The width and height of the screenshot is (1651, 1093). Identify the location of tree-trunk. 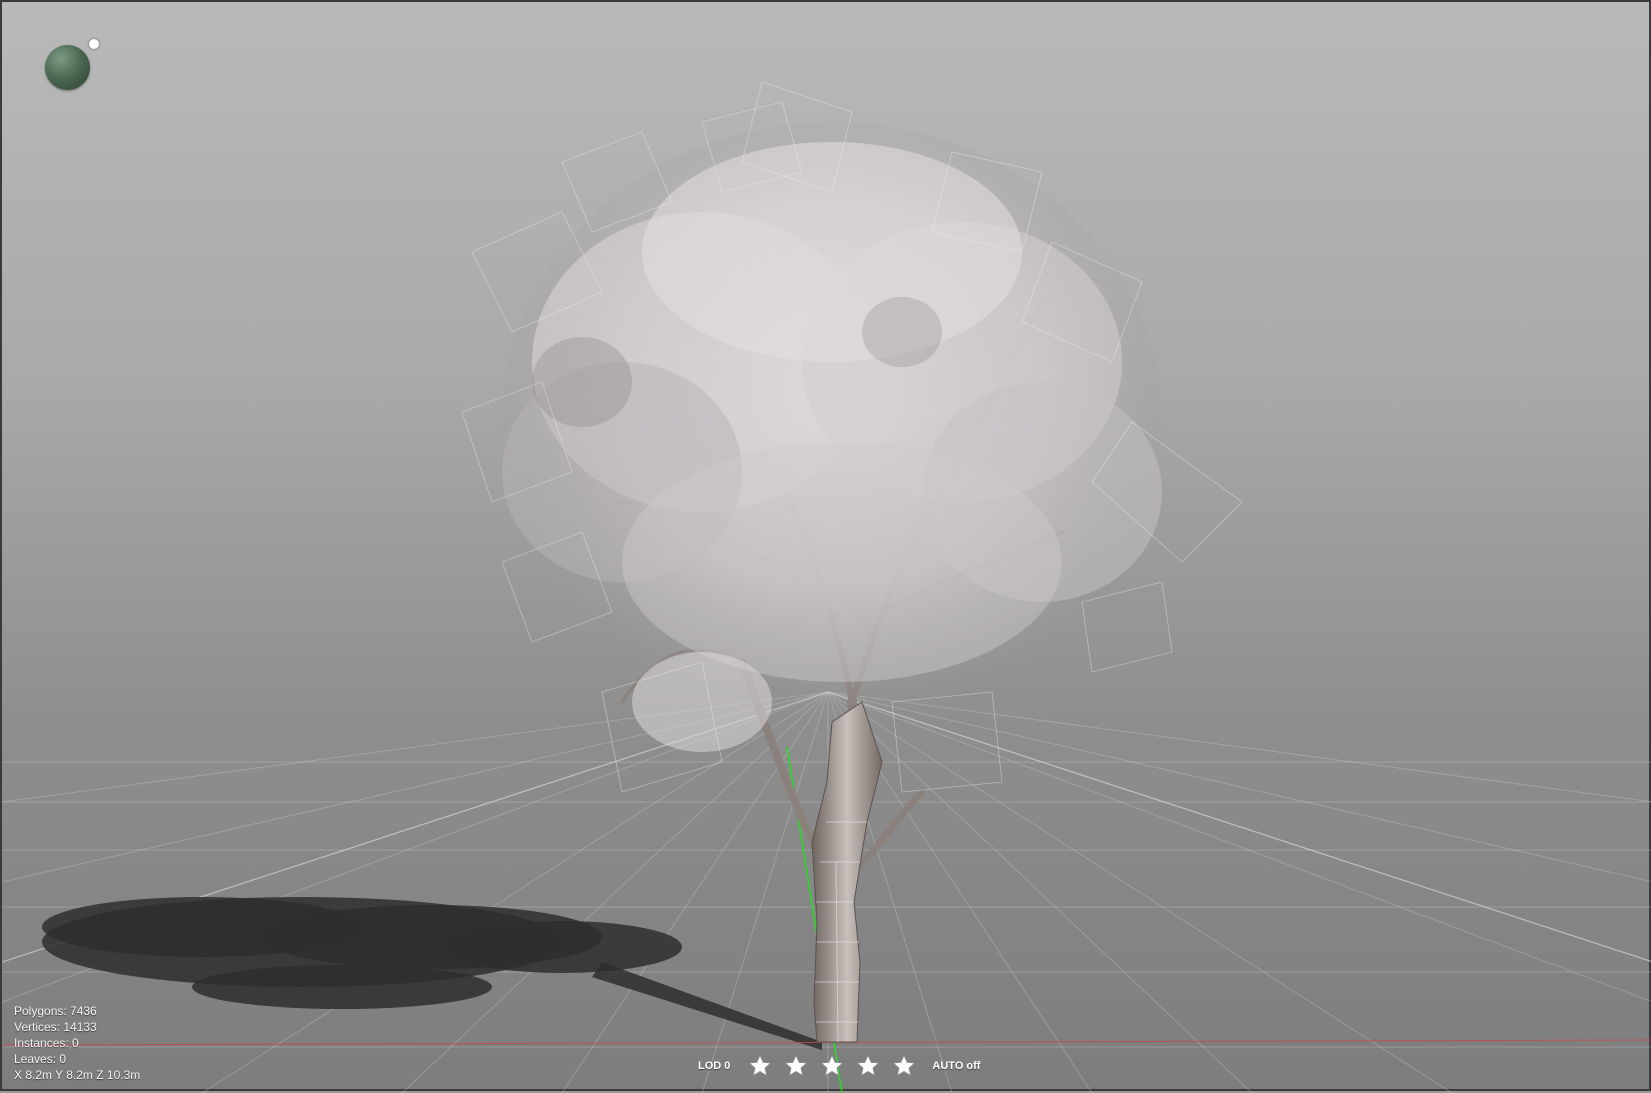
(847, 872).